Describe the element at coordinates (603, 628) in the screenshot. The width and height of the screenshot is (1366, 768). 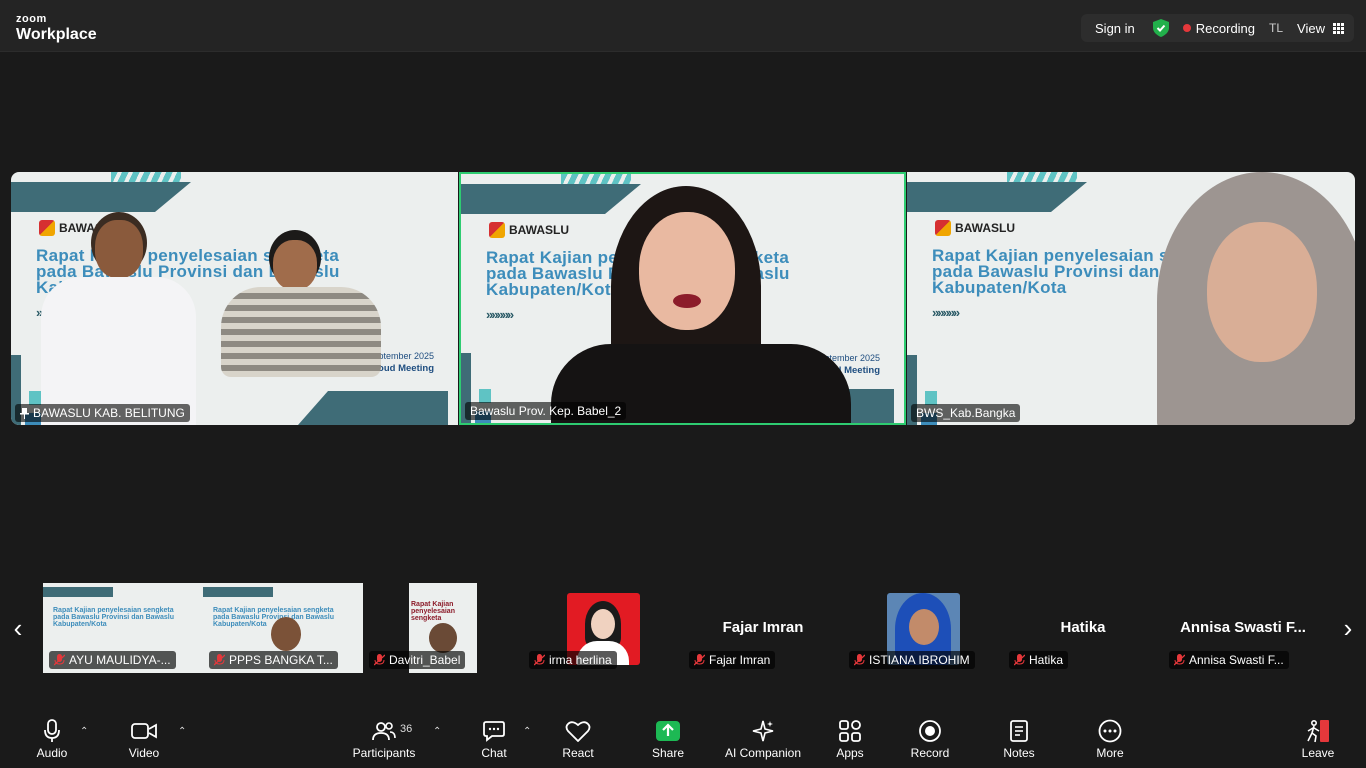
I see `filmstrip-tile: irma herlina` at that location.